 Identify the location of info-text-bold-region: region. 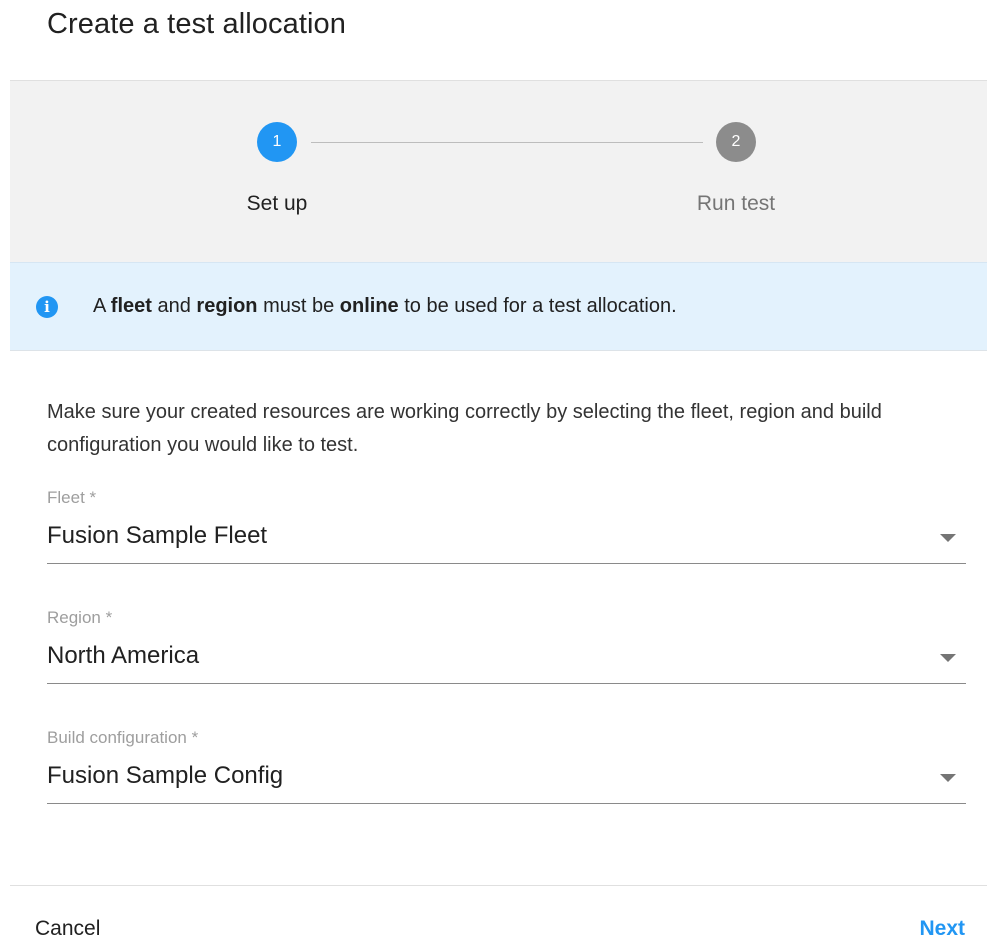
(227, 306).